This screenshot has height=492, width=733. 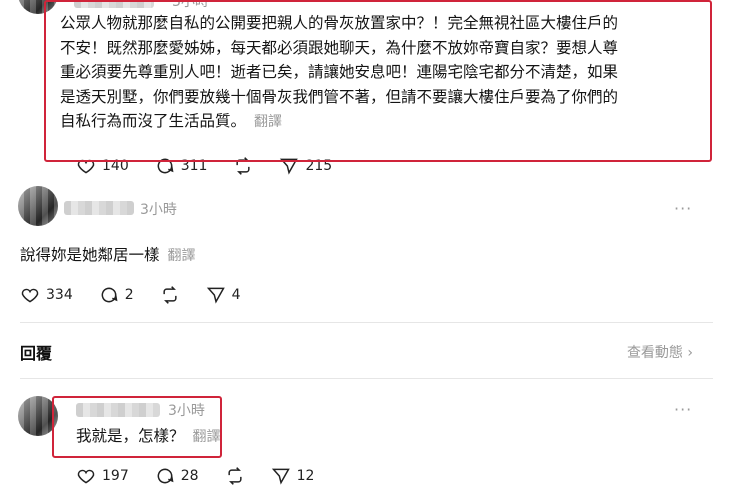 I want to click on post-body: 說得妳是她鄰居一樣 翻譯, so click(x=108, y=256).